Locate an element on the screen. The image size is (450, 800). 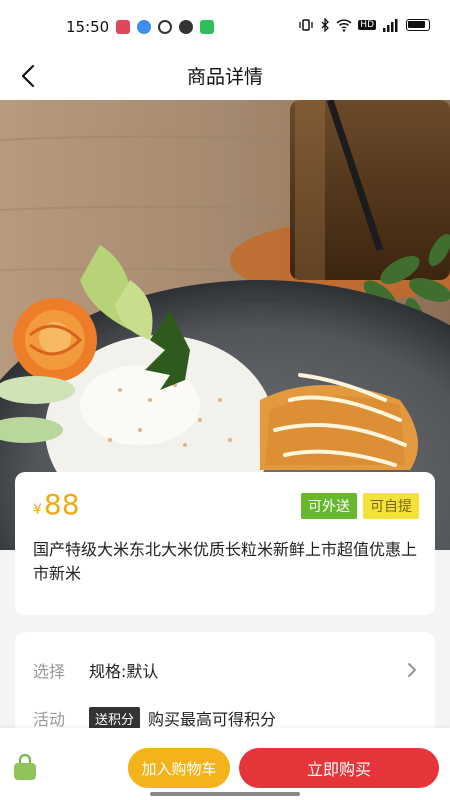
activity-label: 活动 is located at coordinates (49, 719).